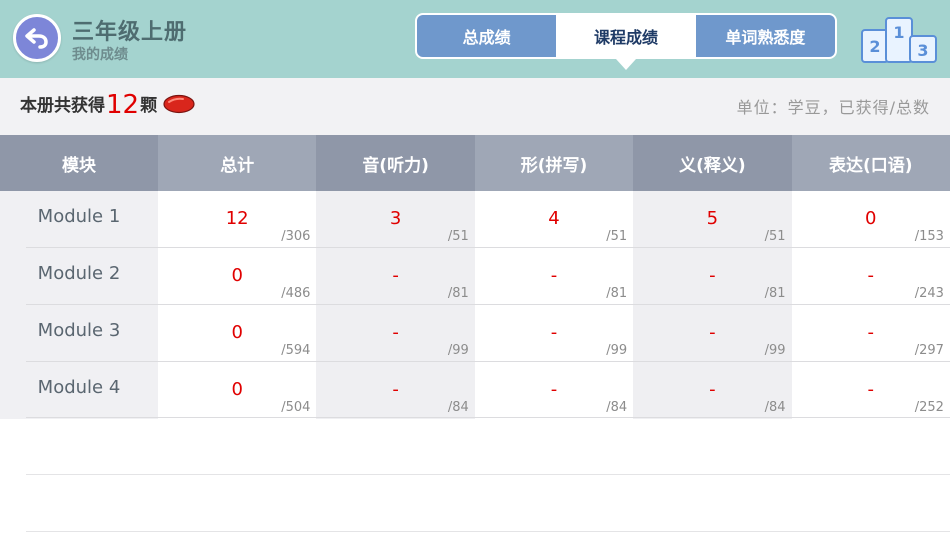  I want to click on score-cell: 0/594, so click(237, 333).